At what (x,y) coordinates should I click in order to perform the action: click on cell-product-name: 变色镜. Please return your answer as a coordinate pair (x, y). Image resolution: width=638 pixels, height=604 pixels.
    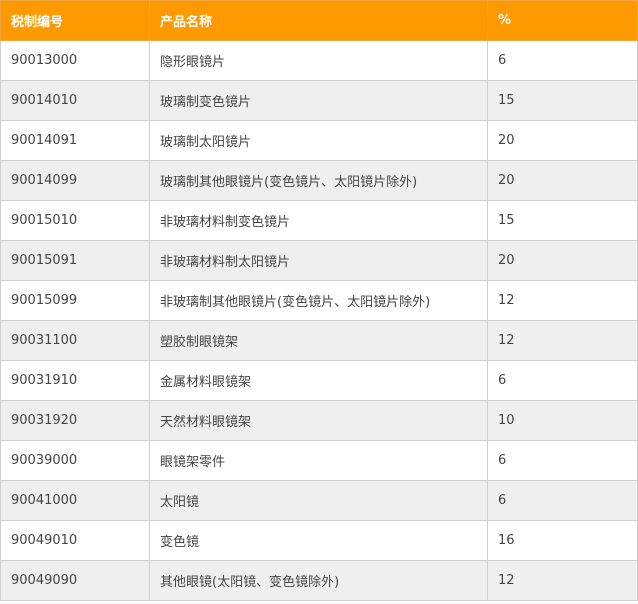
    Looking at the image, I should click on (318, 540).